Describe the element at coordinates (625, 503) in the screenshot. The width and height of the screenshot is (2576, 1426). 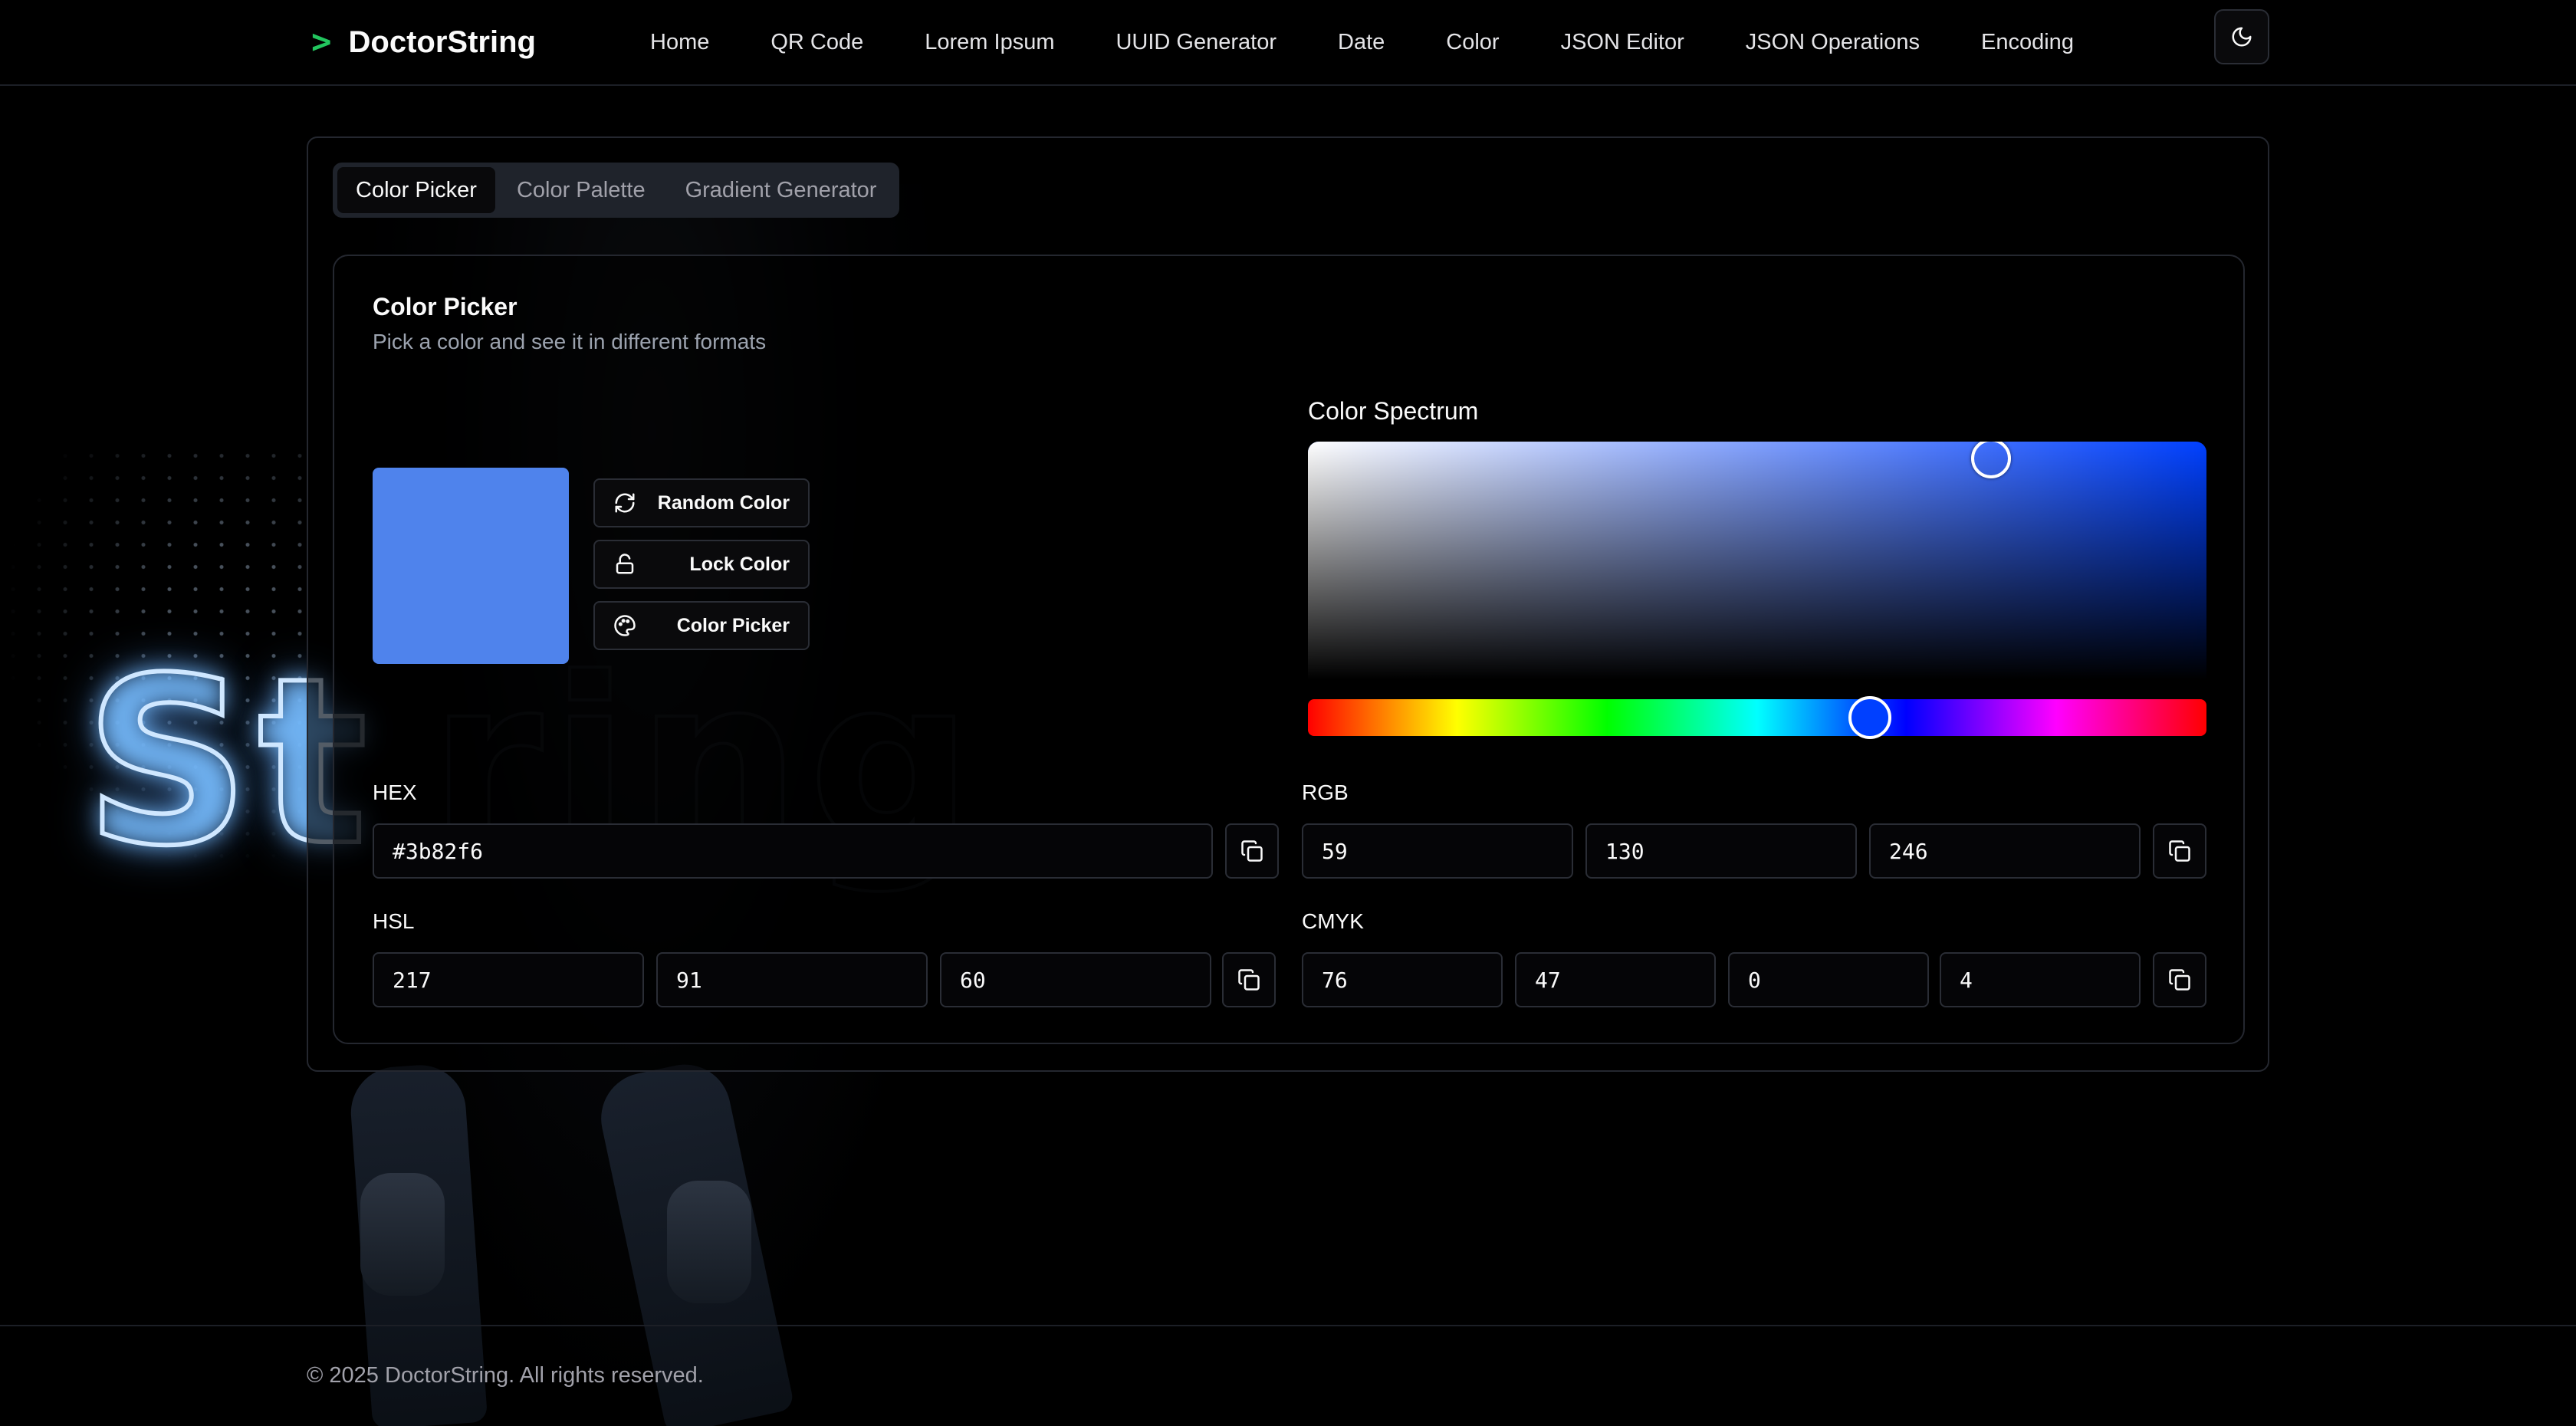
I see `refresh-icon` at that location.